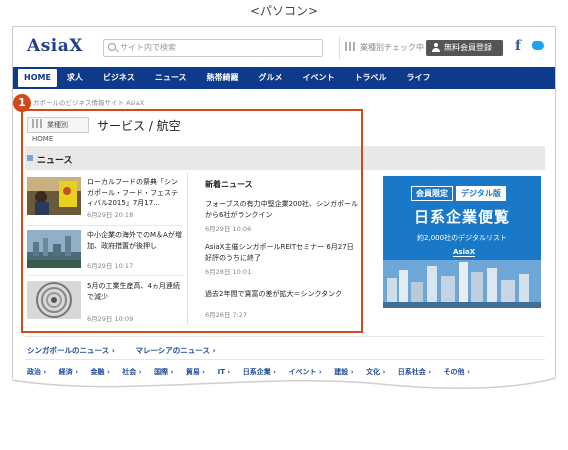 This screenshot has width=568, height=450. I want to click on twitter-icon, so click(538, 45).